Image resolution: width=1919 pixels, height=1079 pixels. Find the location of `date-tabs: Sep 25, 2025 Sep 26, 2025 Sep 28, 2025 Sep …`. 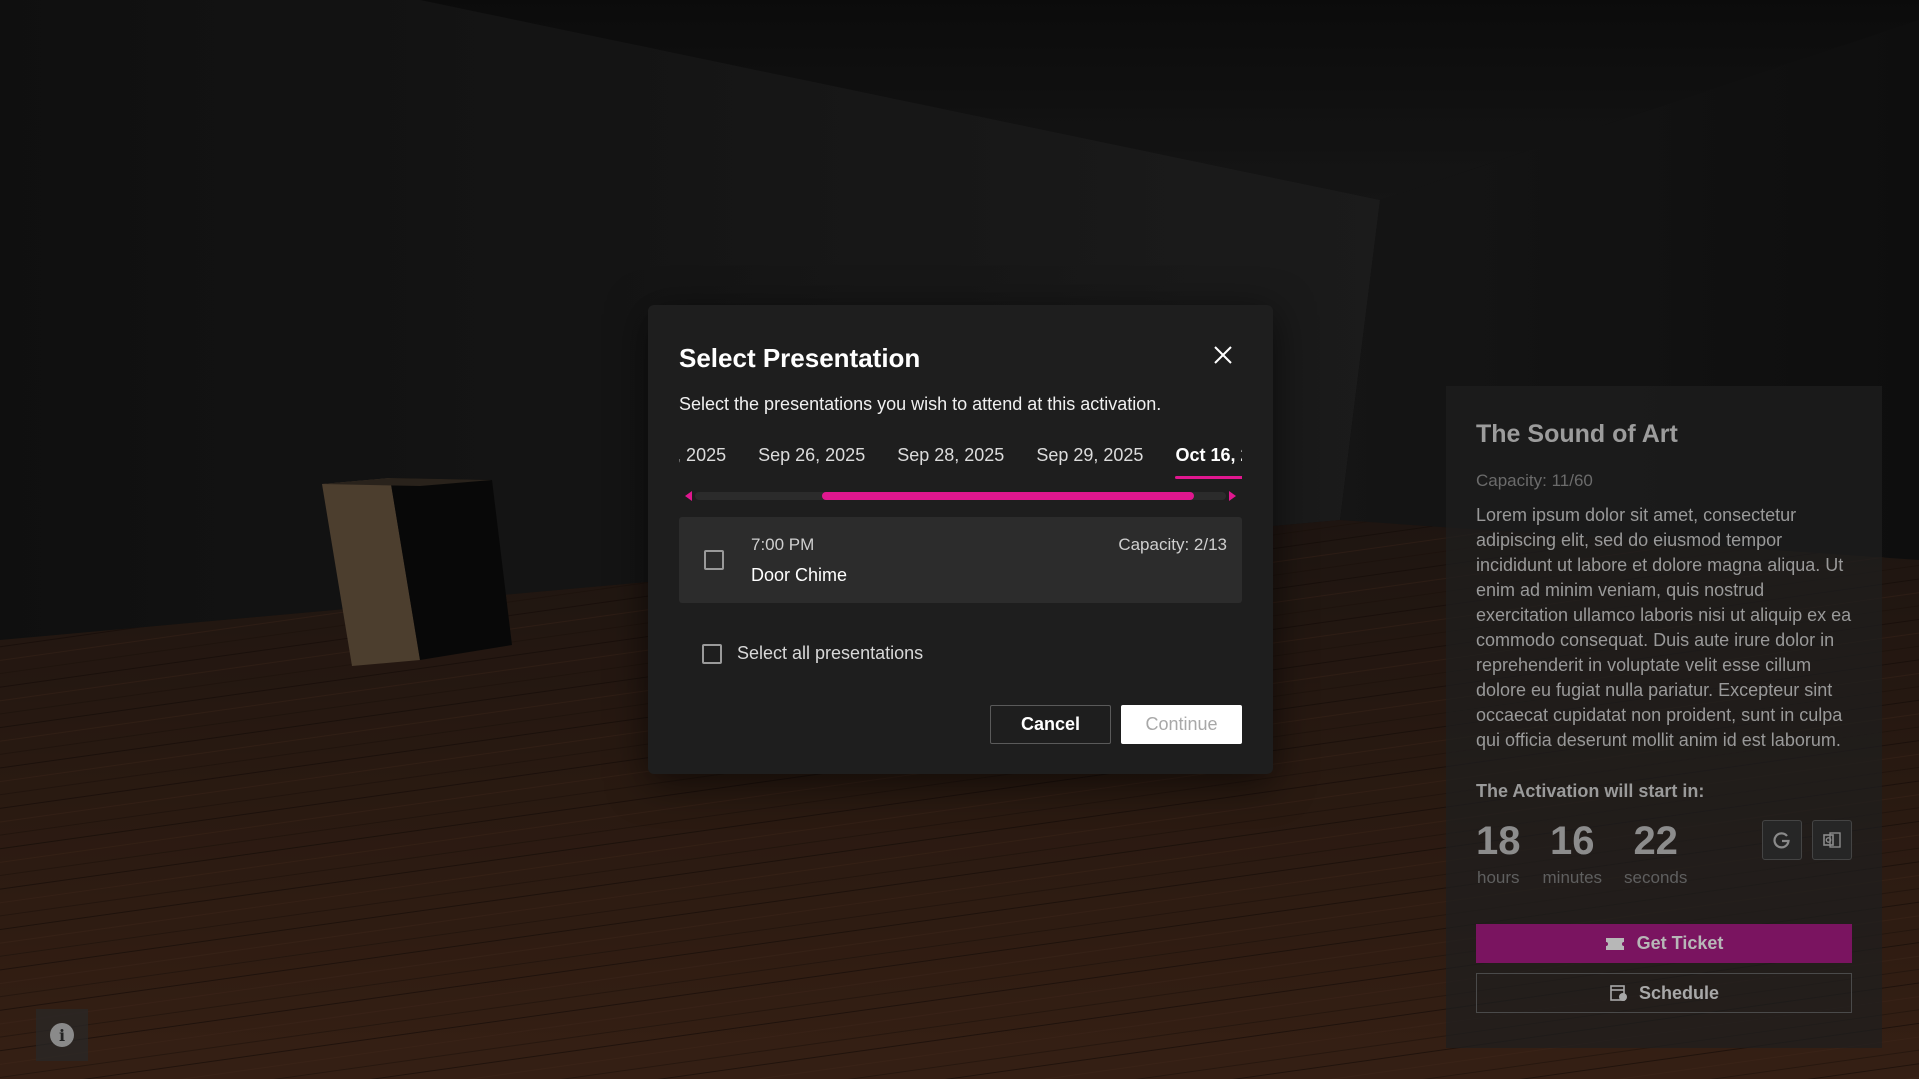

date-tabs: Sep 25, 2025 Sep 26, 2025 Sep 28, 2025 Sep … is located at coordinates (960, 462).